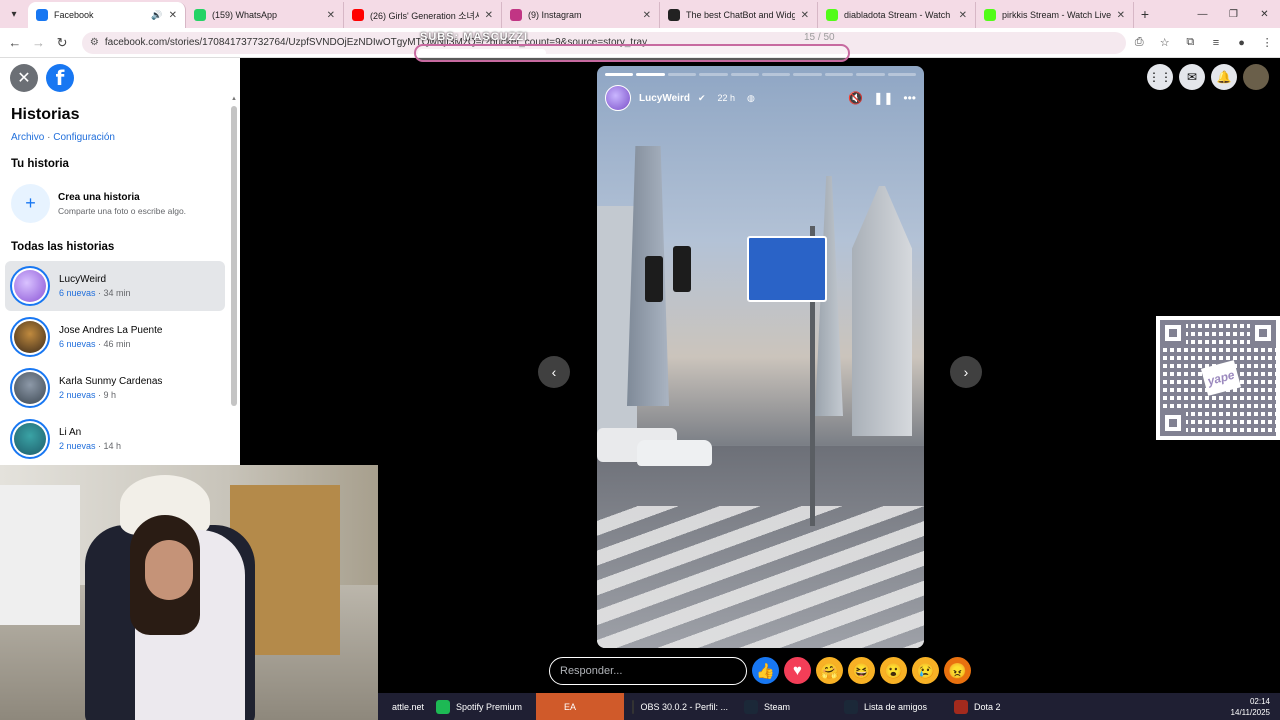  What do you see at coordinates (1256, 77) in the screenshot?
I see `account-avatar` at bounding box center [1256, 77].